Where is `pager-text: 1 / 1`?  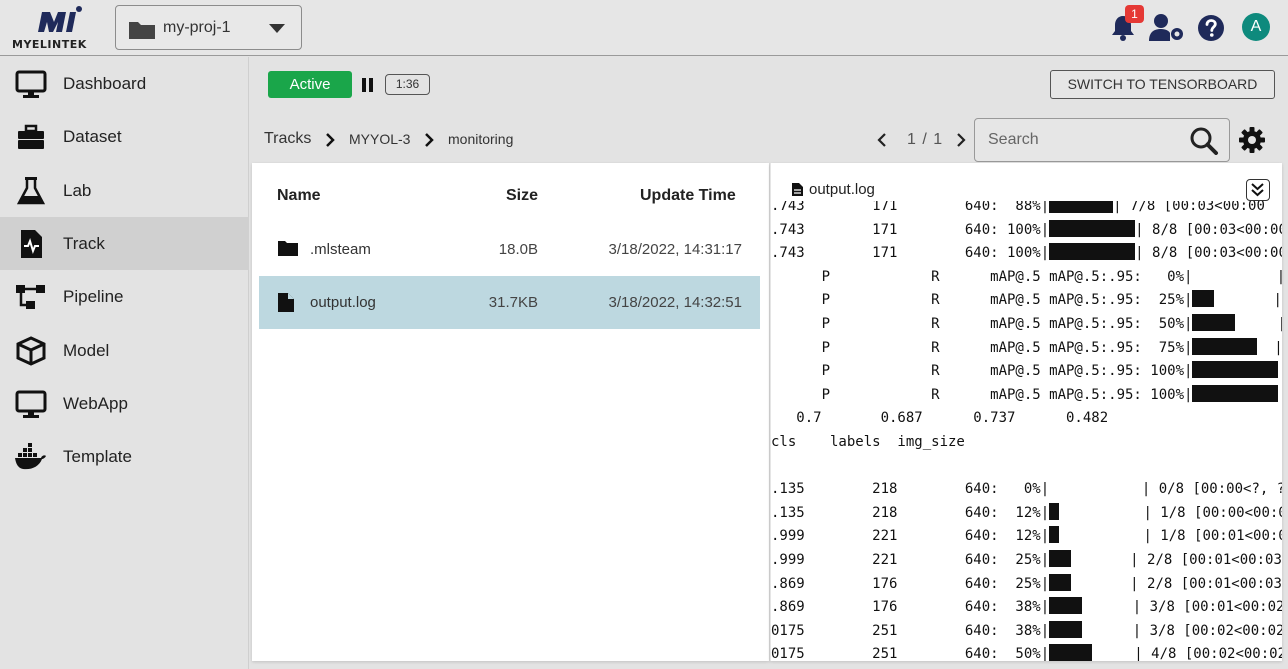 pager-text: 1 / 1 is located at coordinates (925, 139).